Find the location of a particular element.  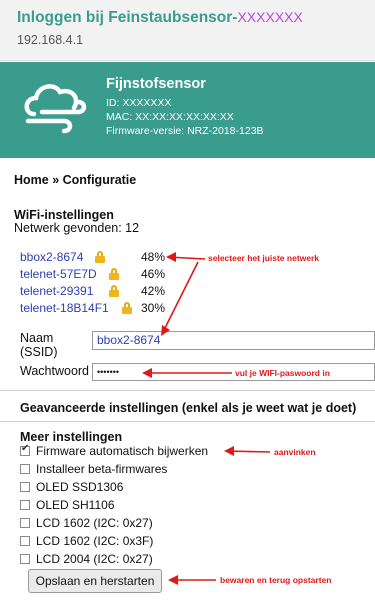

annotation-password: vul je WIFI-paswoord in is located at coordinates (282, 373).